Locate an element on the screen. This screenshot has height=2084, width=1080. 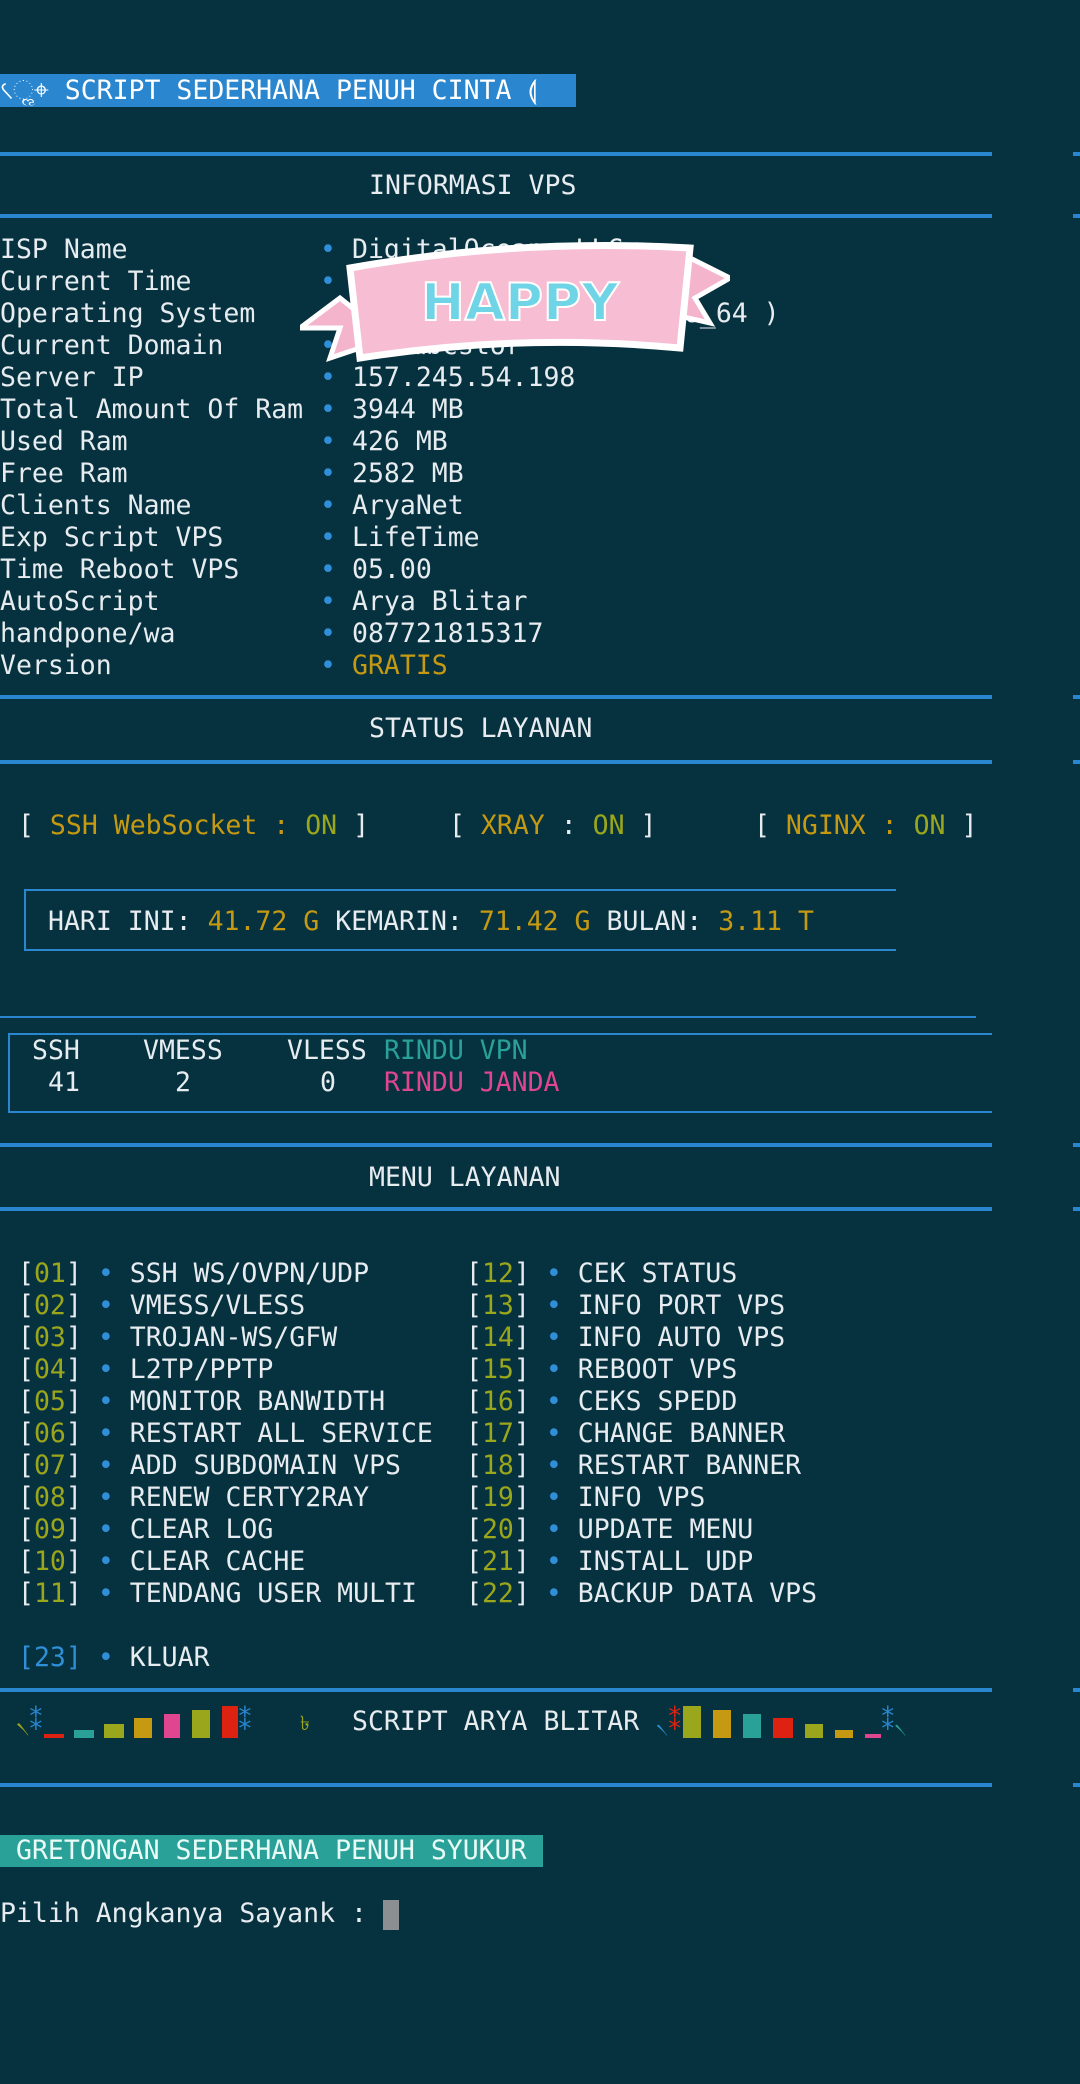
menu-item: [21] • INSTALL UDP is located at coordinates (609, 1562).